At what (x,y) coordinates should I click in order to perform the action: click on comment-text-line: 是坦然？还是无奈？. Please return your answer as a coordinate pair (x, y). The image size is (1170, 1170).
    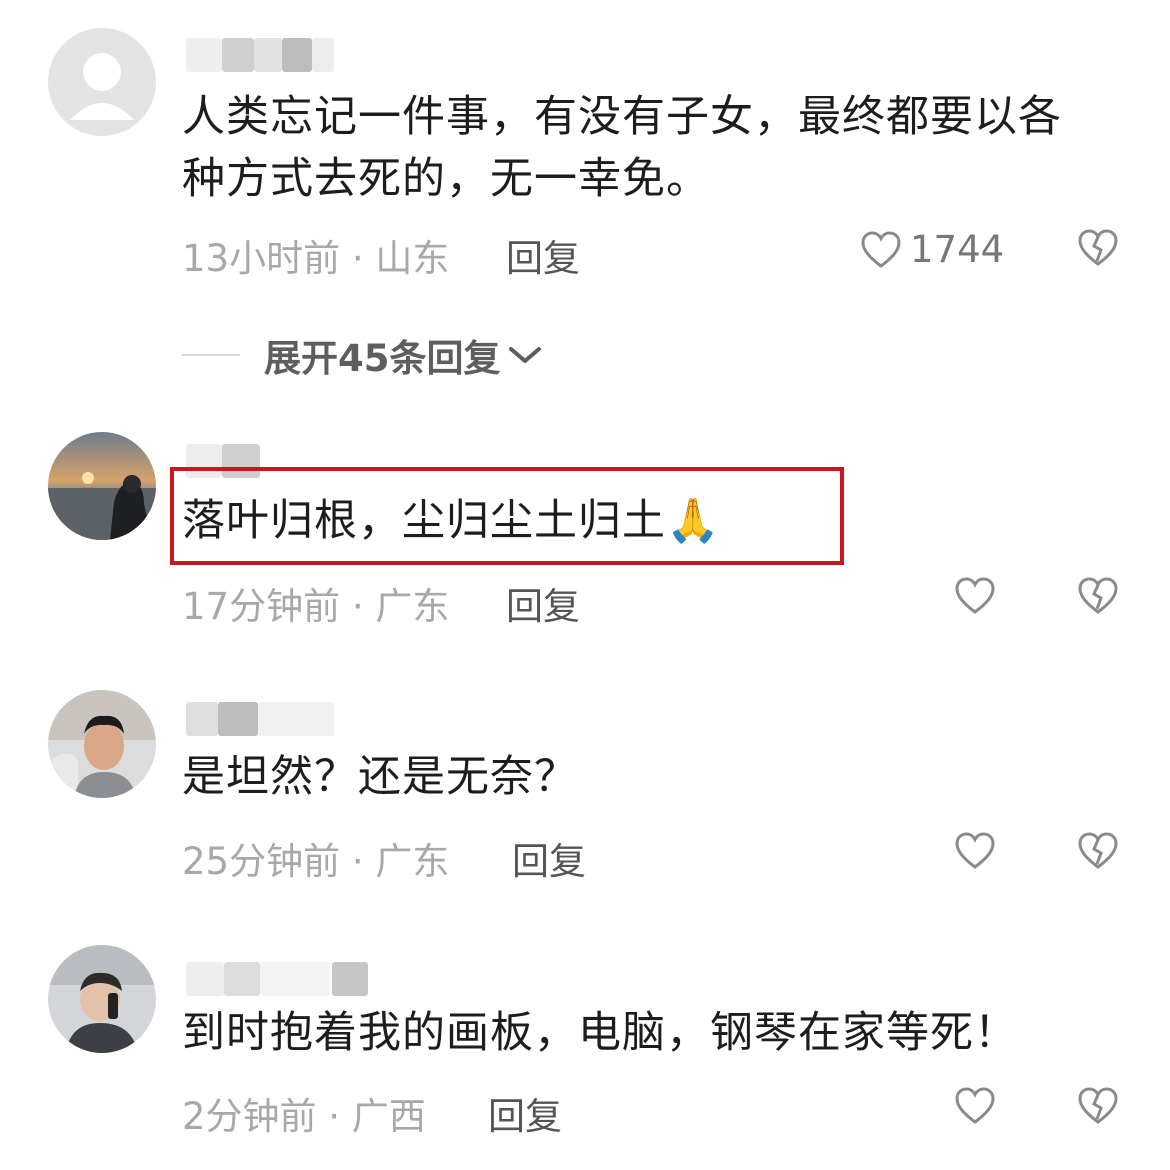
    Looking at the image, I should click on (380, 777).